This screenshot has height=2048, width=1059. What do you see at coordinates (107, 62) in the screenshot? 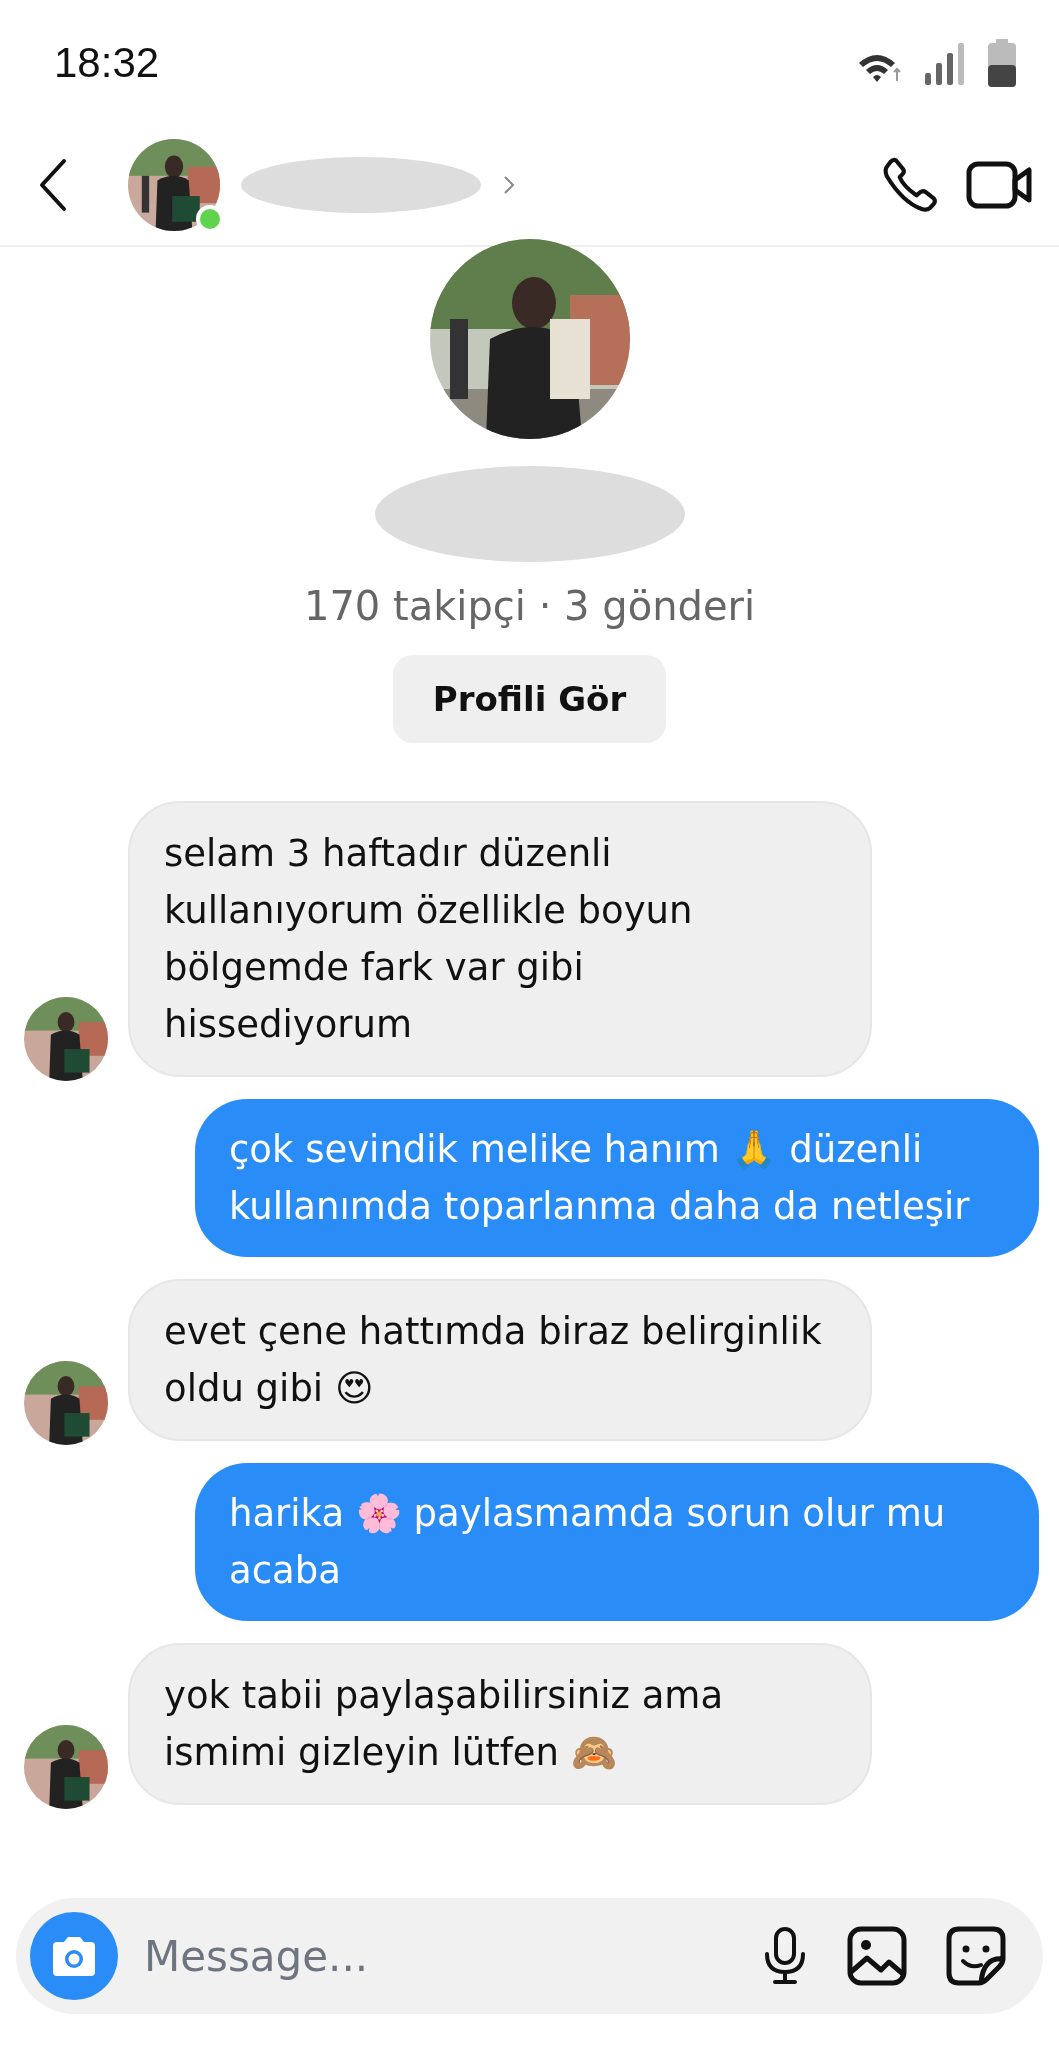
I see `status-time: 18:32` at bounding box center [107, 62].